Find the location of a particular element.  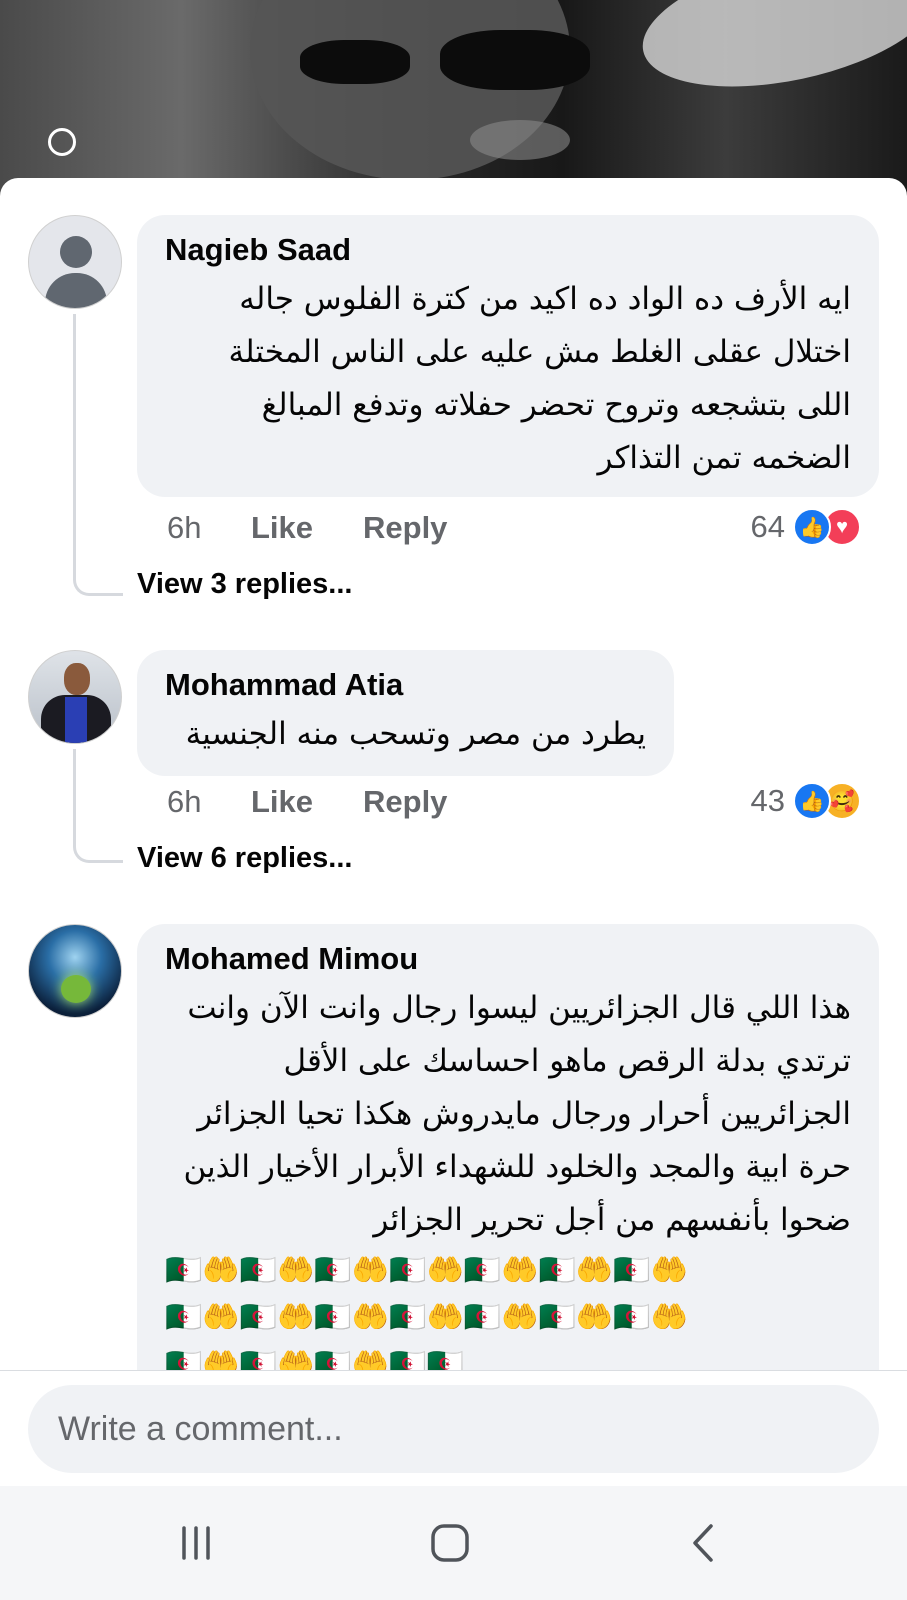

reaction-summary: 64 👍 ♥ is located at coordinates (806, 527).